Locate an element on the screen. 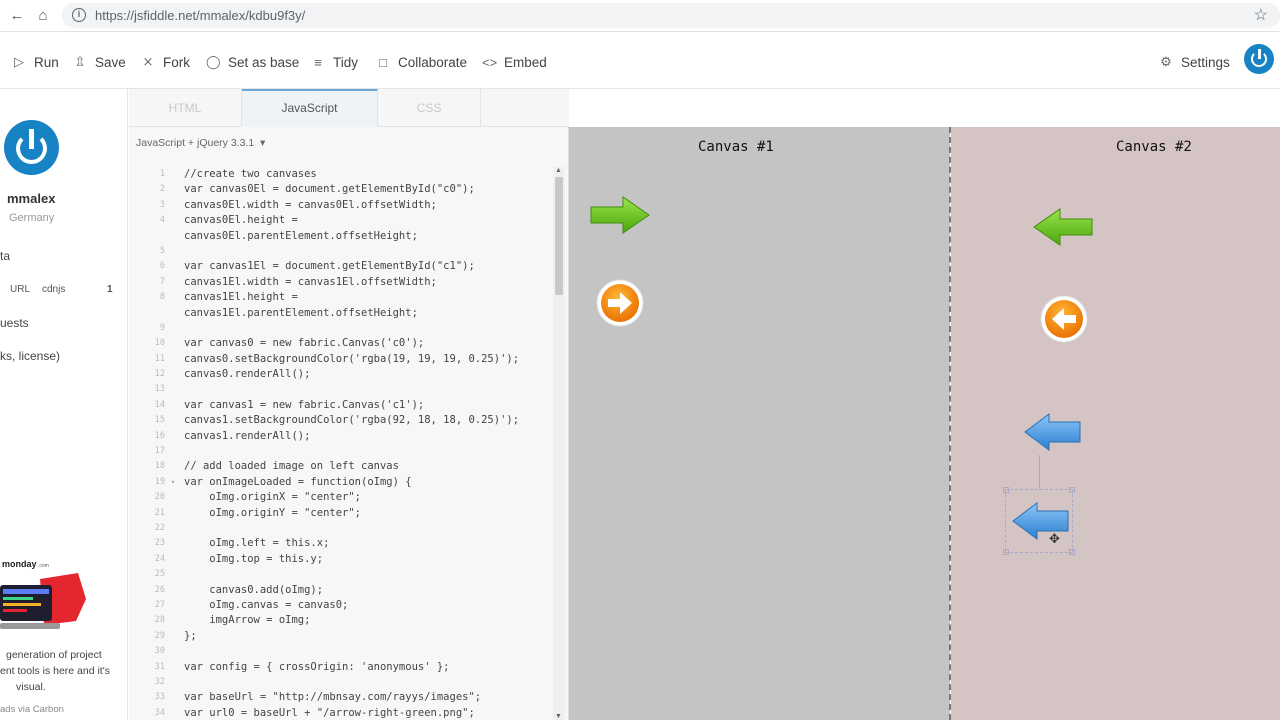  code-line: canvas1El.parentElement.offsetHeight; is located at coordinates (341, 313).